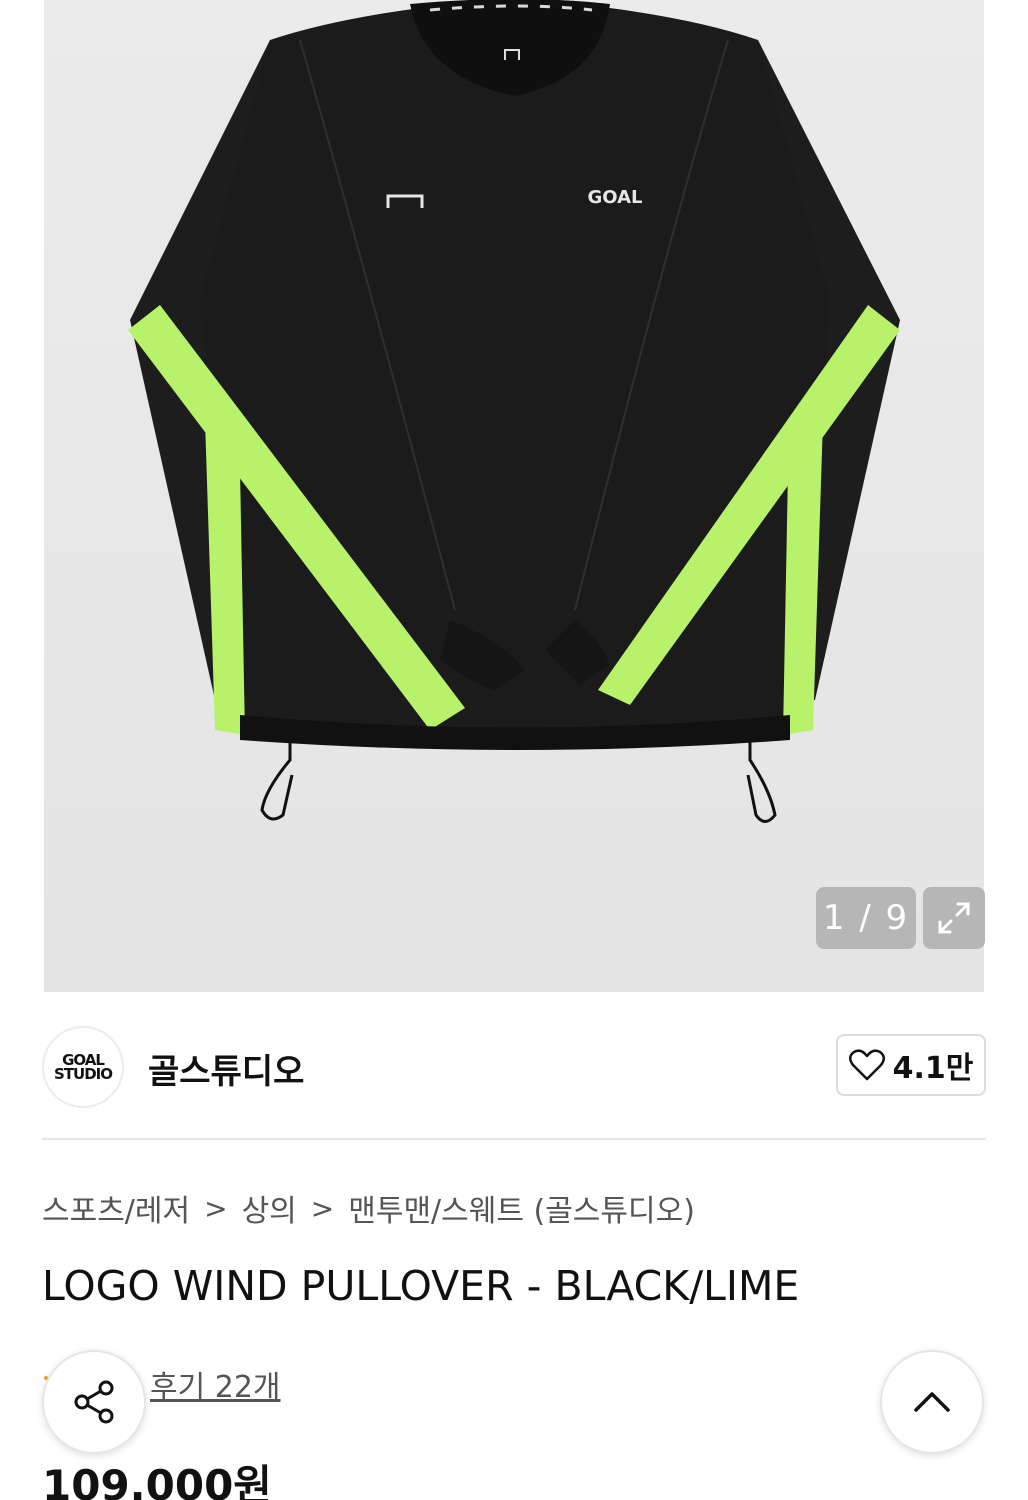  Describe the element at coordinates (514, 1139) in the screenshot. I see `divider` at that location.